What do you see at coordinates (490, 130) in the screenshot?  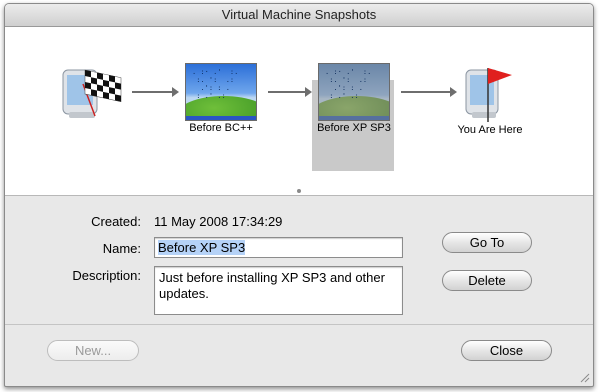 I see `snapshot-label: You Are Here` at bounding box center [490, 130].